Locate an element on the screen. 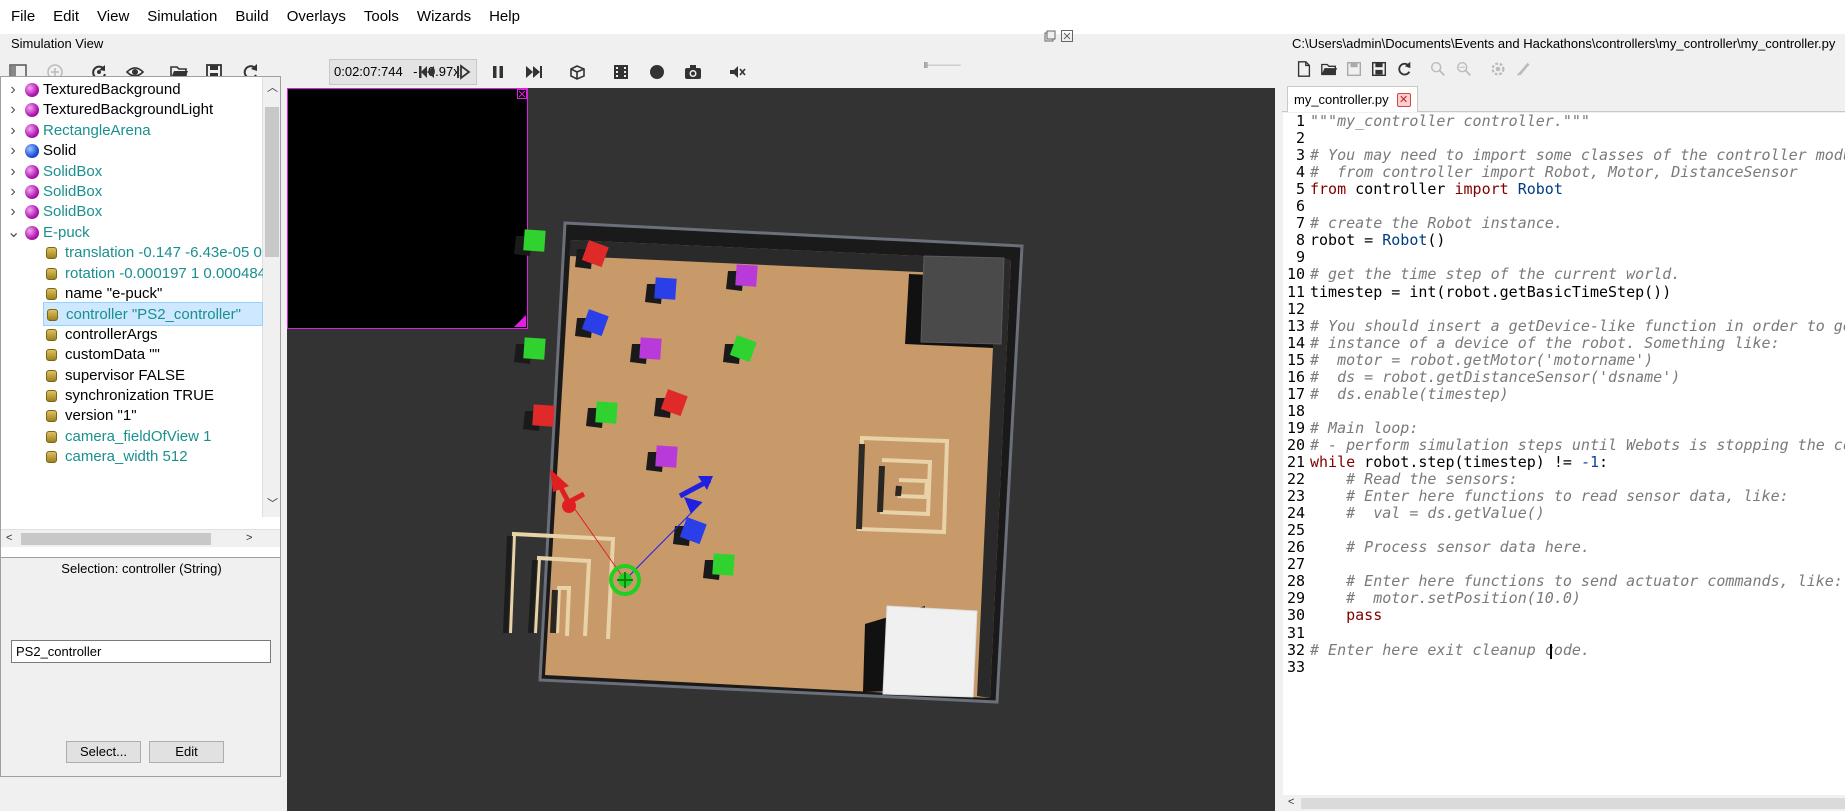  line-number: 7 is located at coordinates (1300, 223).